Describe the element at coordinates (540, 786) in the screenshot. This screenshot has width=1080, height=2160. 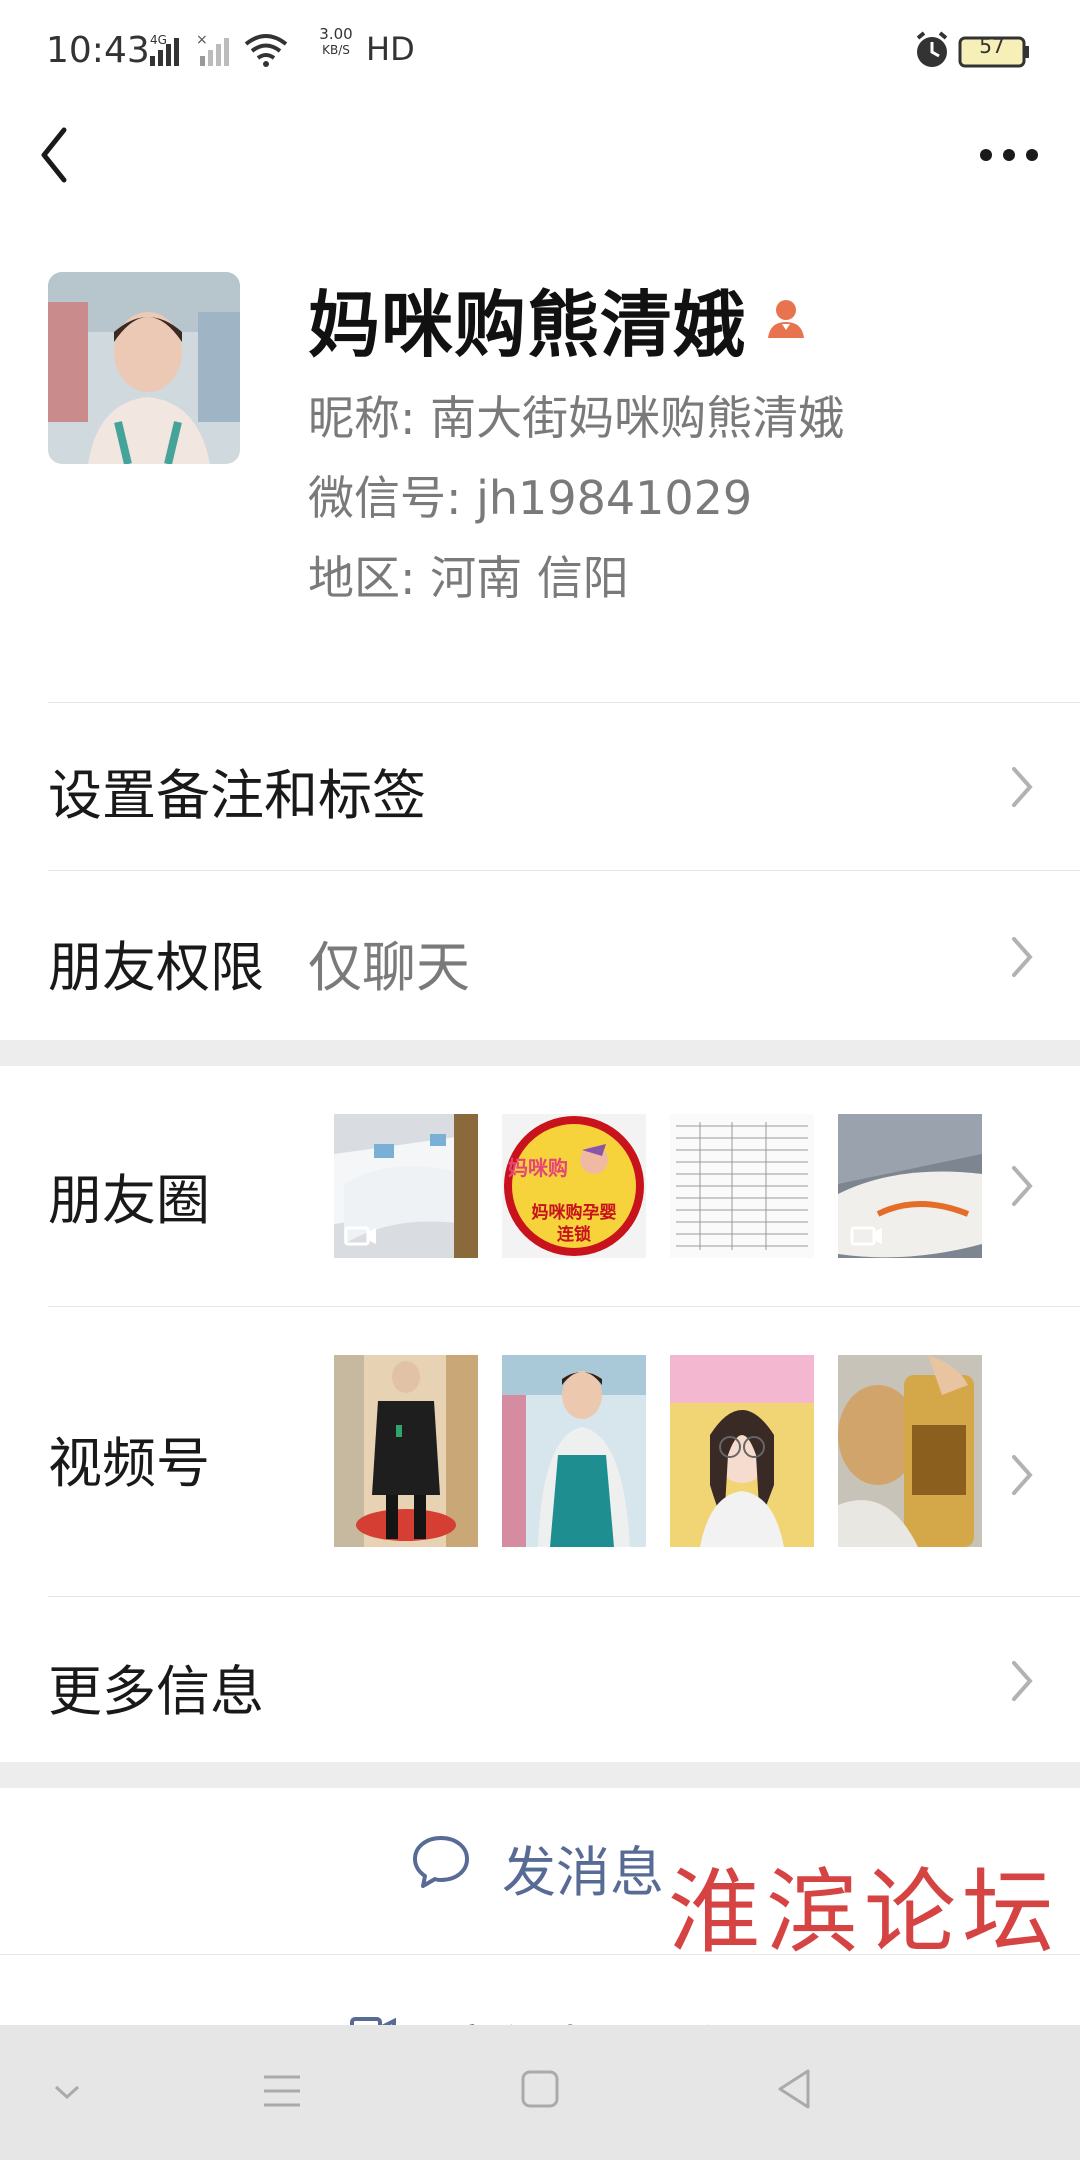
I see `remark-tags-cell: 设置备注和标签` at that location.